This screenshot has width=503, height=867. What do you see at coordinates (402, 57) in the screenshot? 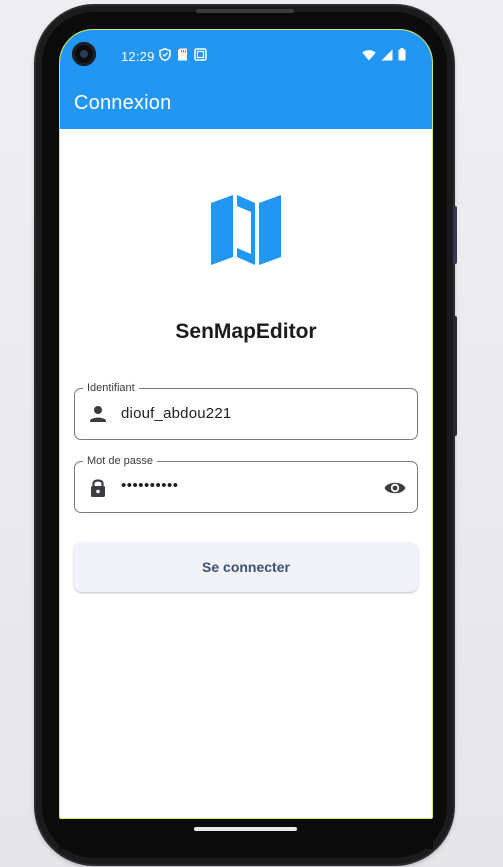
I see `battery-icon` at bounding box center [402, 57].